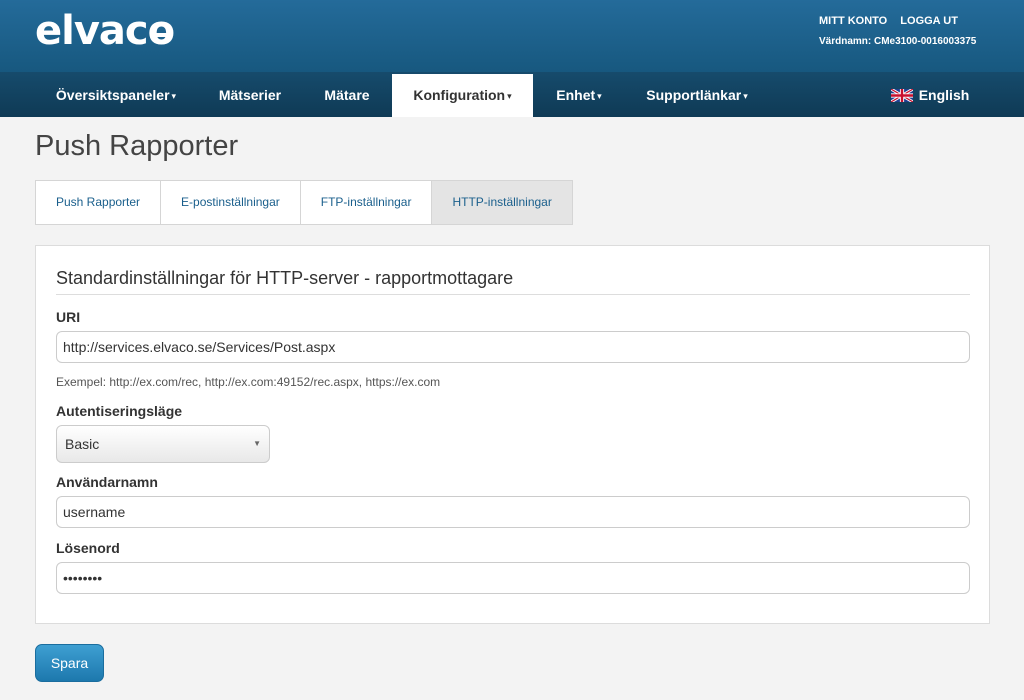  What do you see at coordinates (513, 347) in the screenshot?
I see `uri-input` at bounding box center [513, 347].